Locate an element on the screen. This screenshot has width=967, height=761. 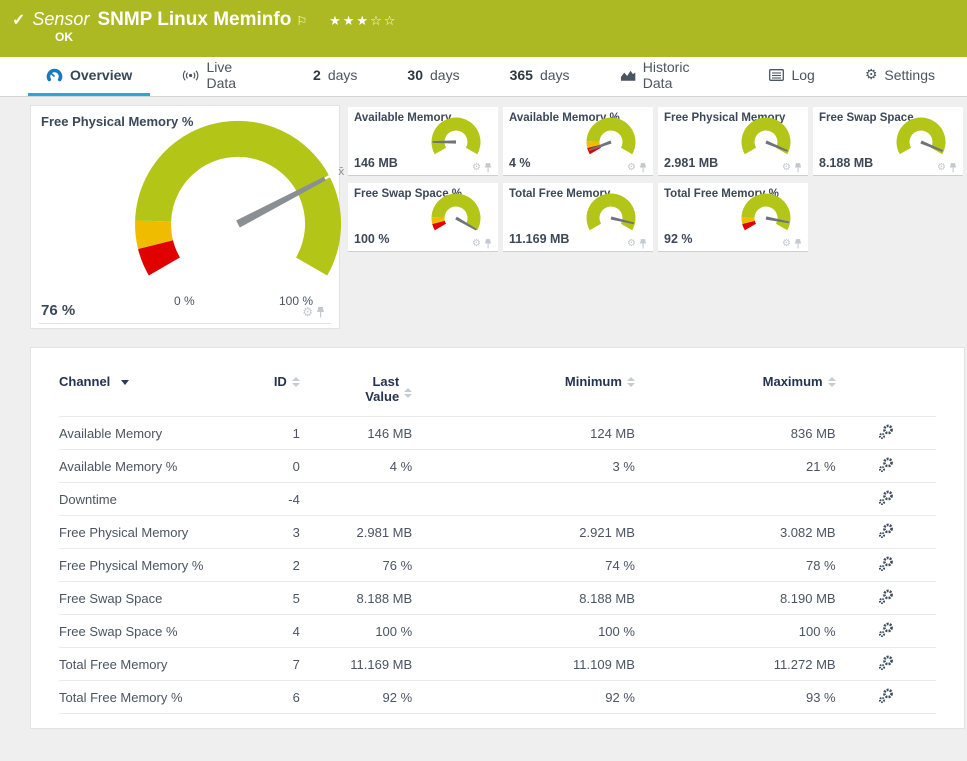
tab-2-days: 2 days is located at coordinates (335, 76).